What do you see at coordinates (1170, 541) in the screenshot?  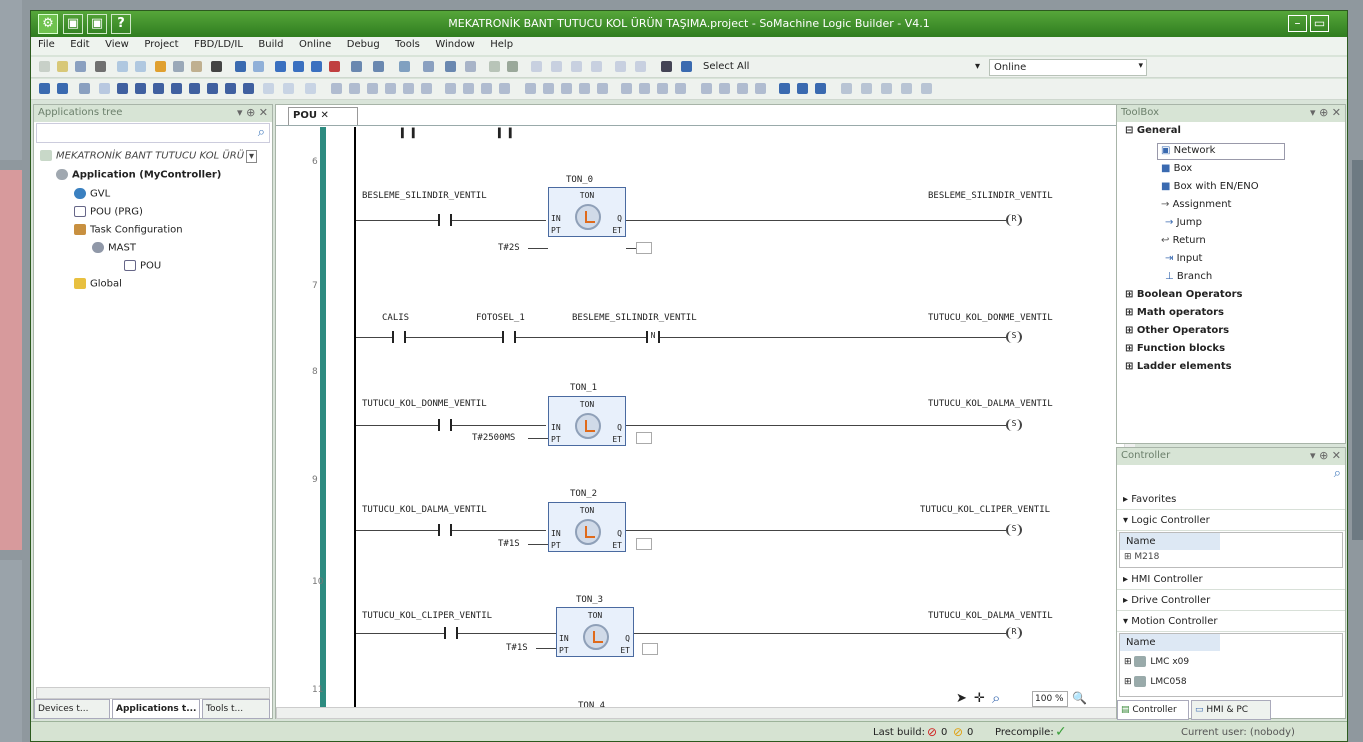 I see `name-column-header: Name` at bounding box center [1170, 541].